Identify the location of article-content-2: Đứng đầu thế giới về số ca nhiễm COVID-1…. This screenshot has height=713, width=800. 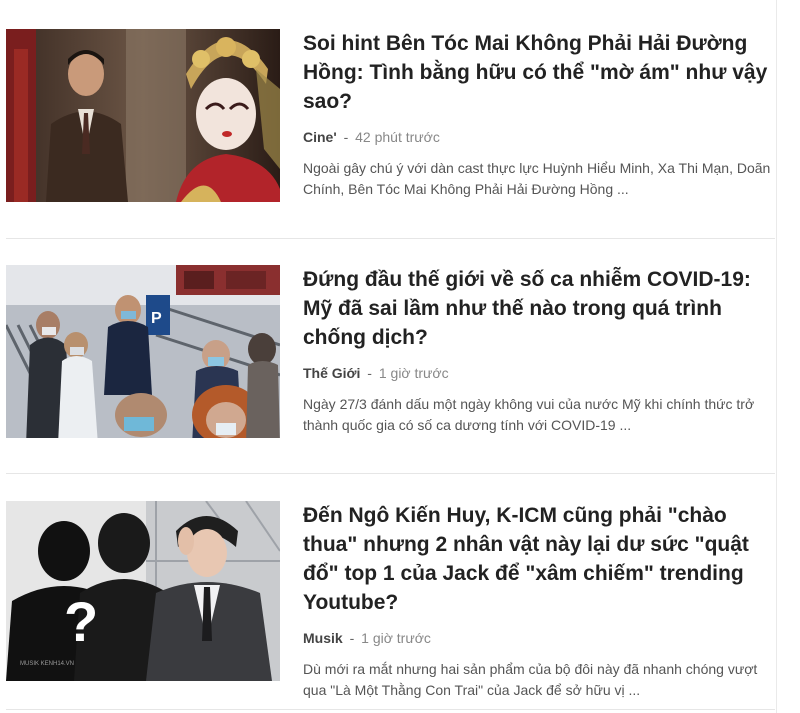
(538, 351).